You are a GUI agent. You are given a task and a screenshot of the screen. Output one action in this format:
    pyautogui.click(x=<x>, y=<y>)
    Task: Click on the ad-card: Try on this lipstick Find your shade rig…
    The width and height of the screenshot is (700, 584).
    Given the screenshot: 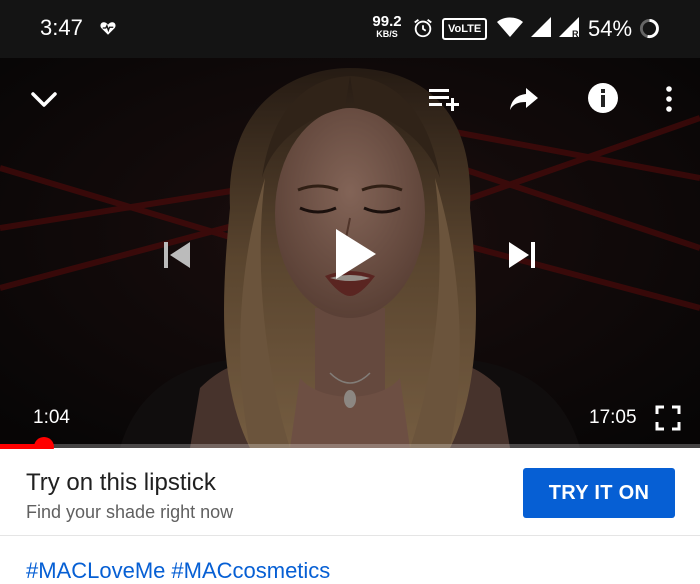 What is the action you would take?
    pyautogui.click(x=350, y=492)
    